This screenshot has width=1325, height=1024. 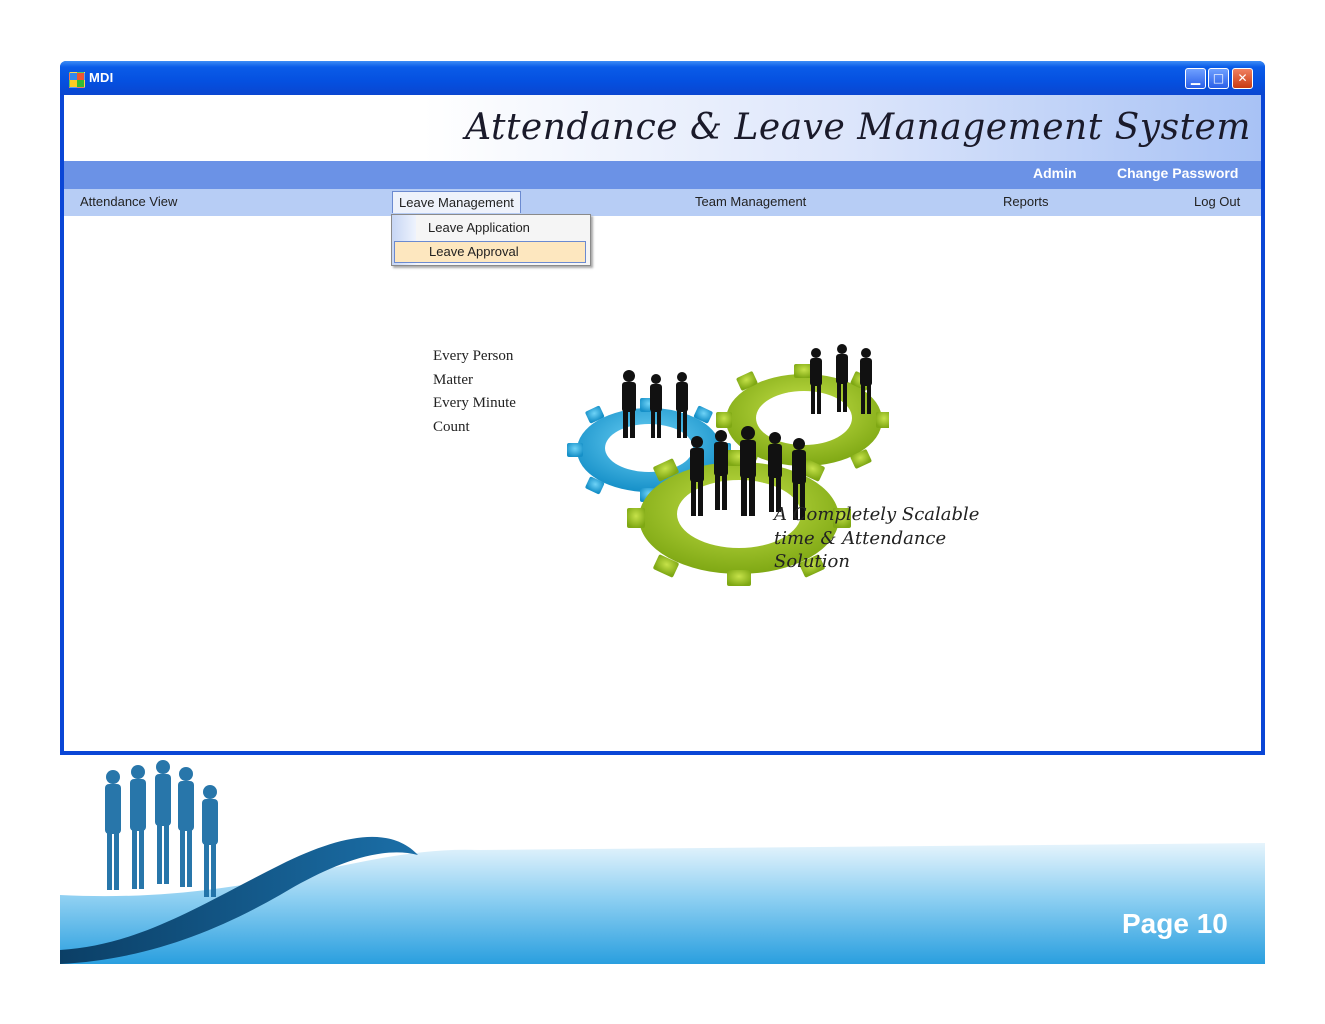 What do you see at coordinates (474, 392) in the screenshot?
I see `slogan-left: Every Person Matter Every Minute Count` at bounding box center [474, 392].